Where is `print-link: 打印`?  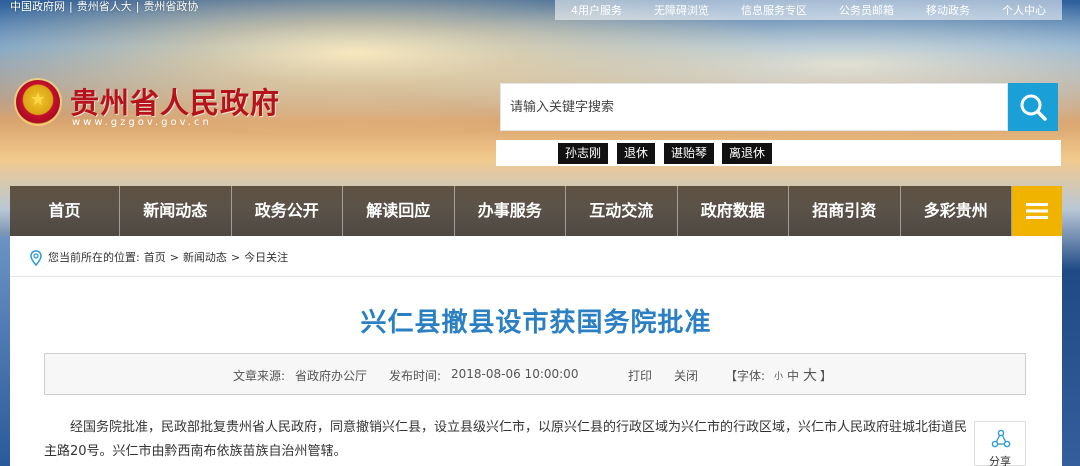
print-link: 打印 is located at coordinates (640, 375).